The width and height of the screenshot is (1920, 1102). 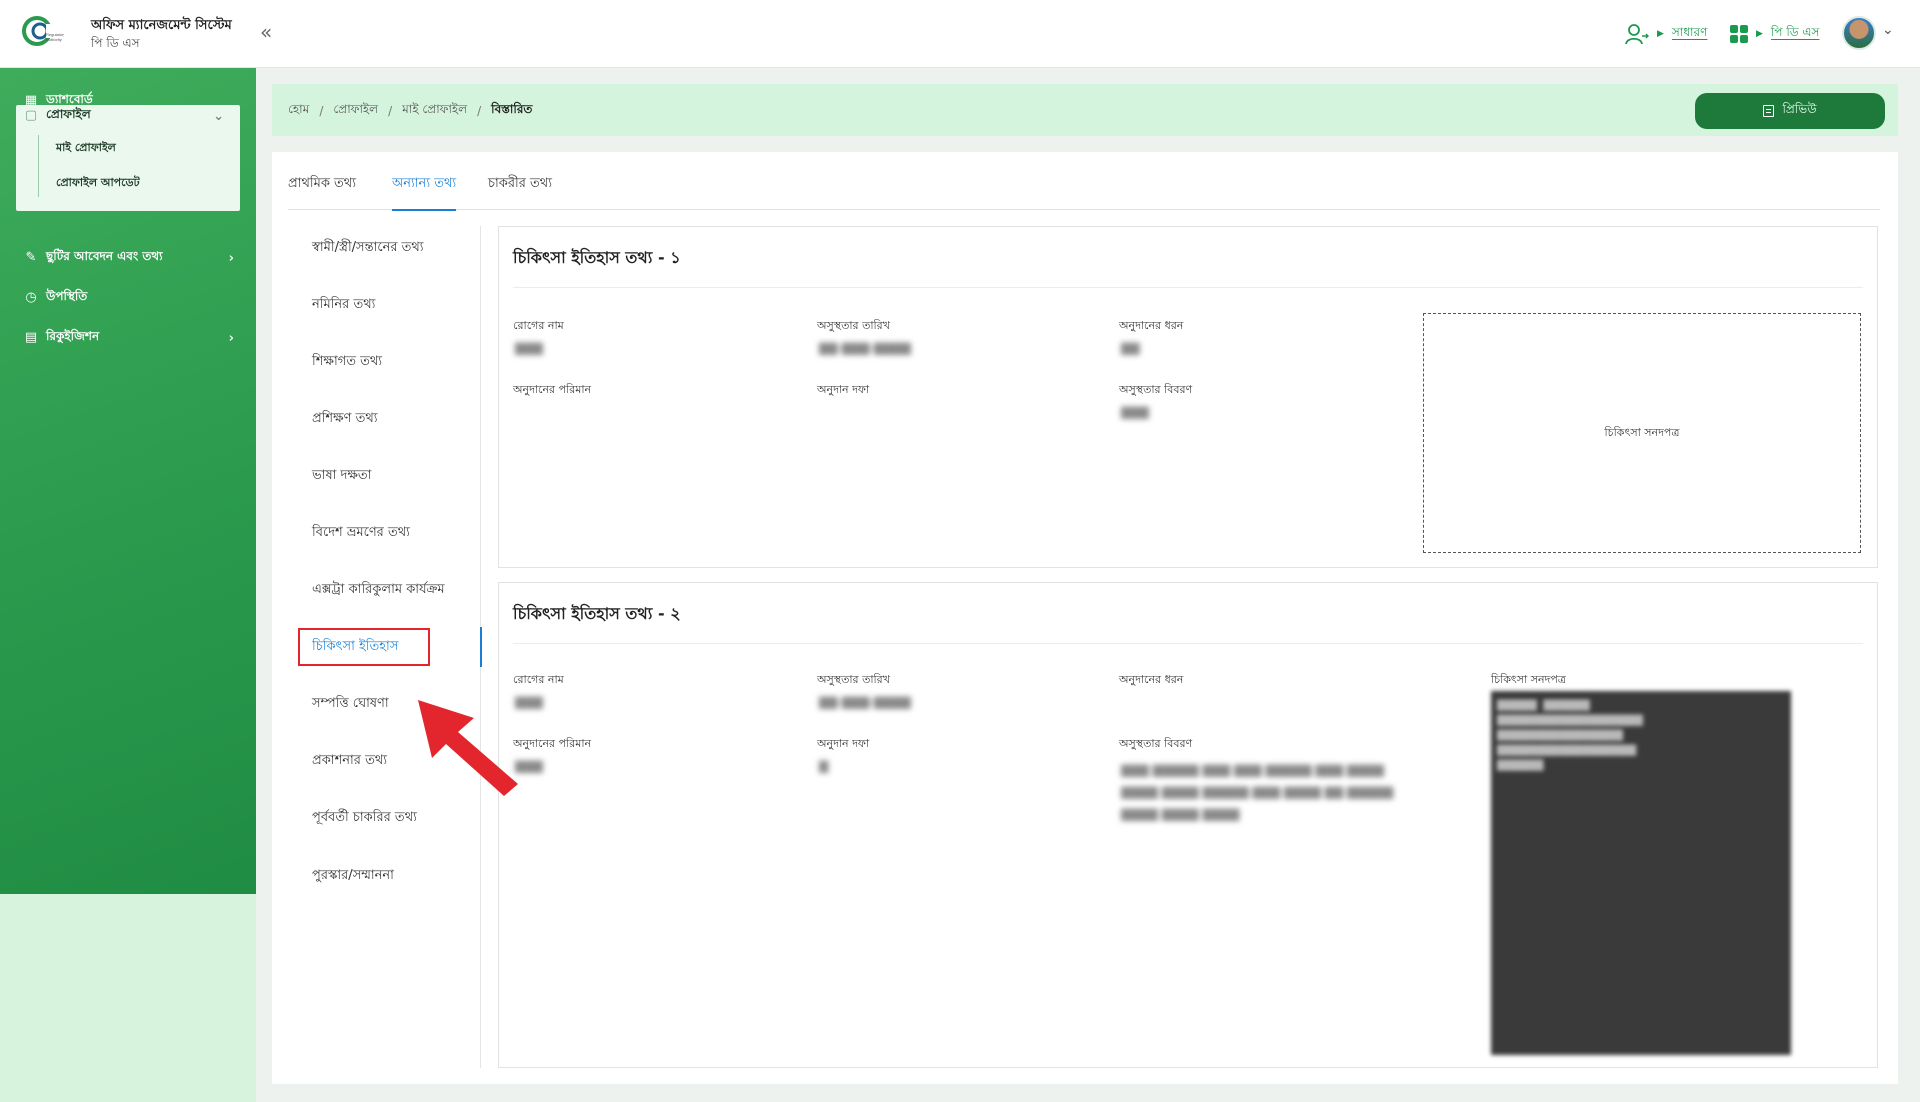 I want to click on side-item-medical-history: চিকিৎসা ইতিহাস, so click(x=355, y=647).